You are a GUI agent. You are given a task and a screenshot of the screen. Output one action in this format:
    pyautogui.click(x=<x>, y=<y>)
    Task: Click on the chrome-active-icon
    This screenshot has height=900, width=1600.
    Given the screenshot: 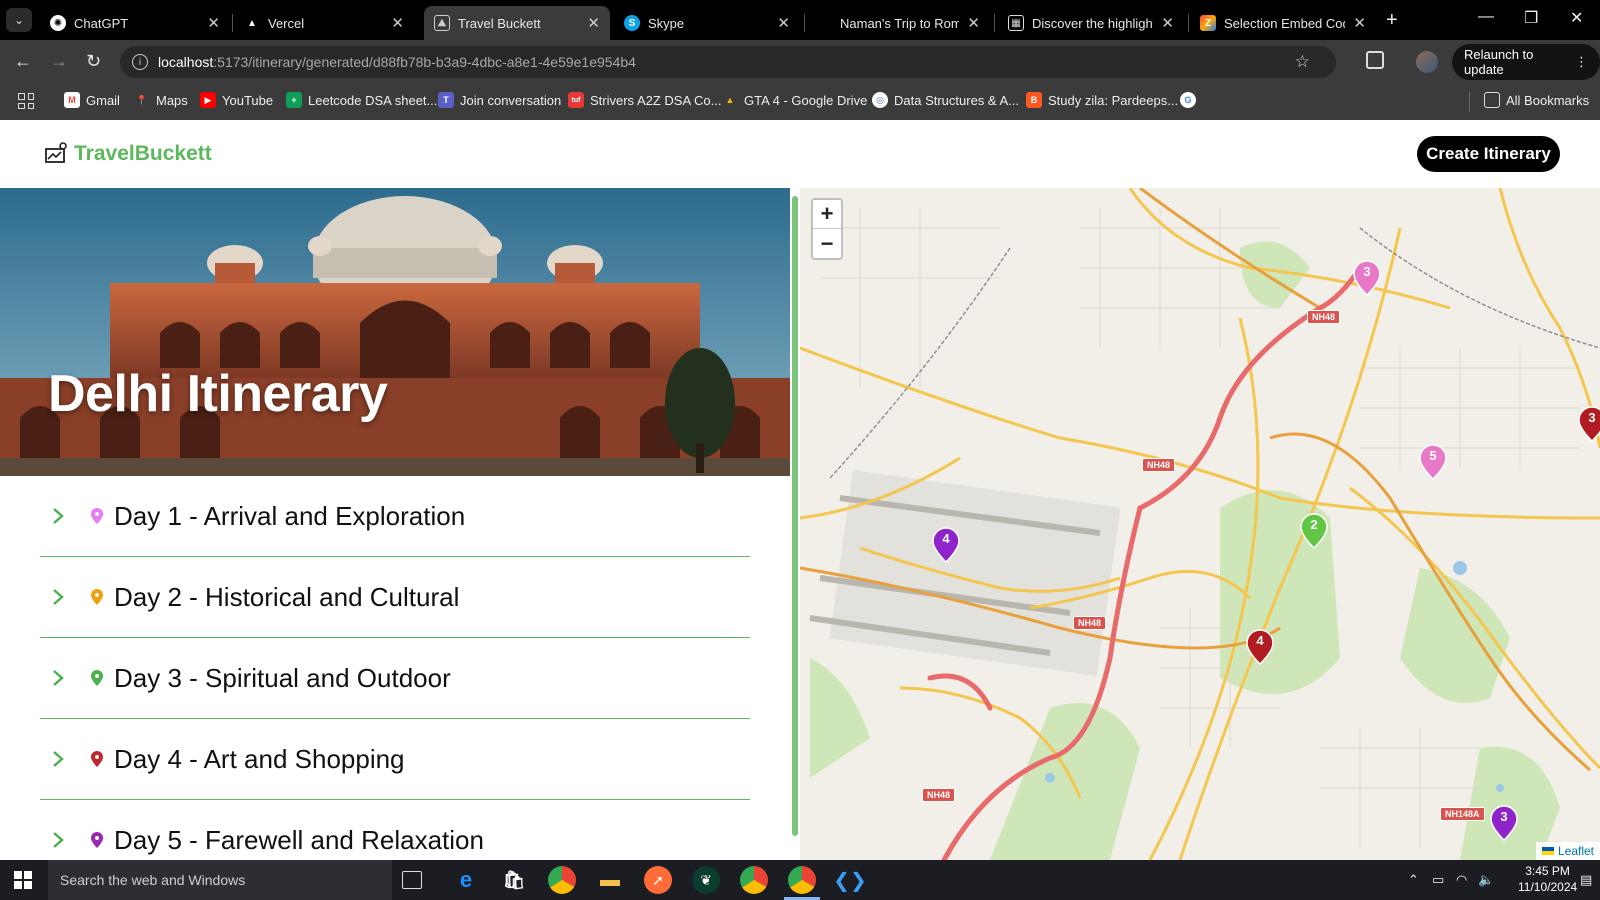 What is the action you would take?
    pyautogui.click(x=802, y=880)
    